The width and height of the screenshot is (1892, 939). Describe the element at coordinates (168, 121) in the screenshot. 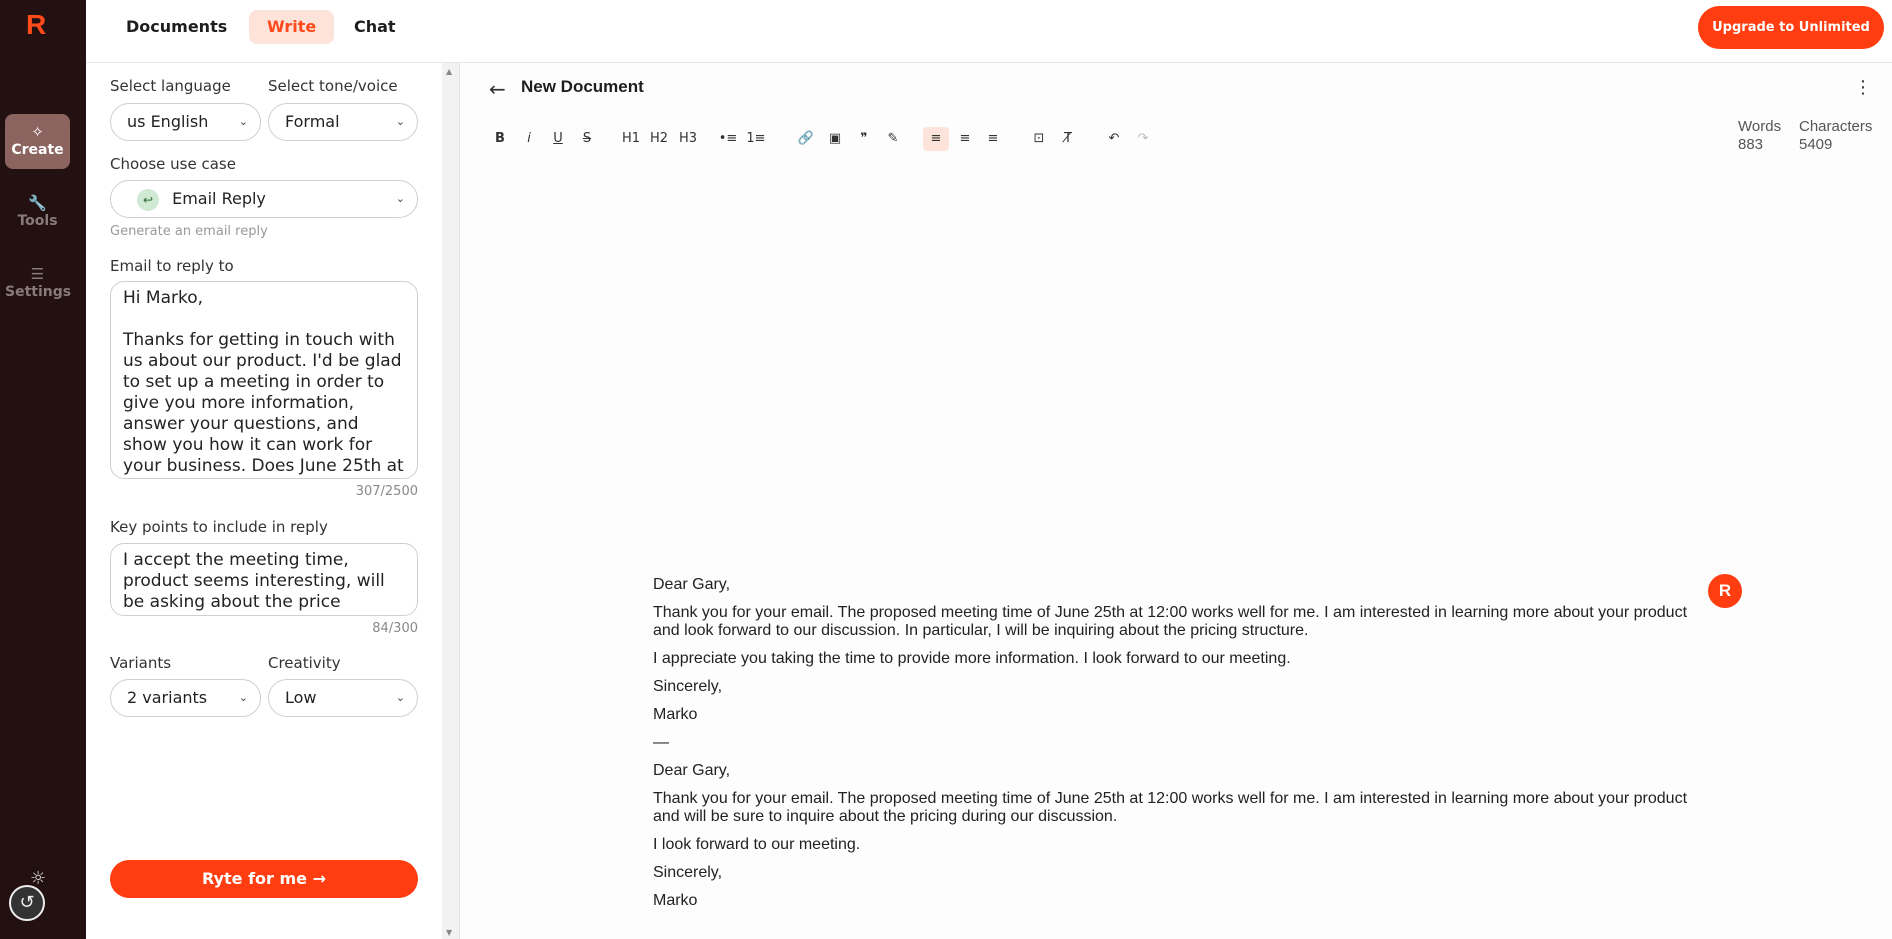

I see `language-value: us English` at that location.